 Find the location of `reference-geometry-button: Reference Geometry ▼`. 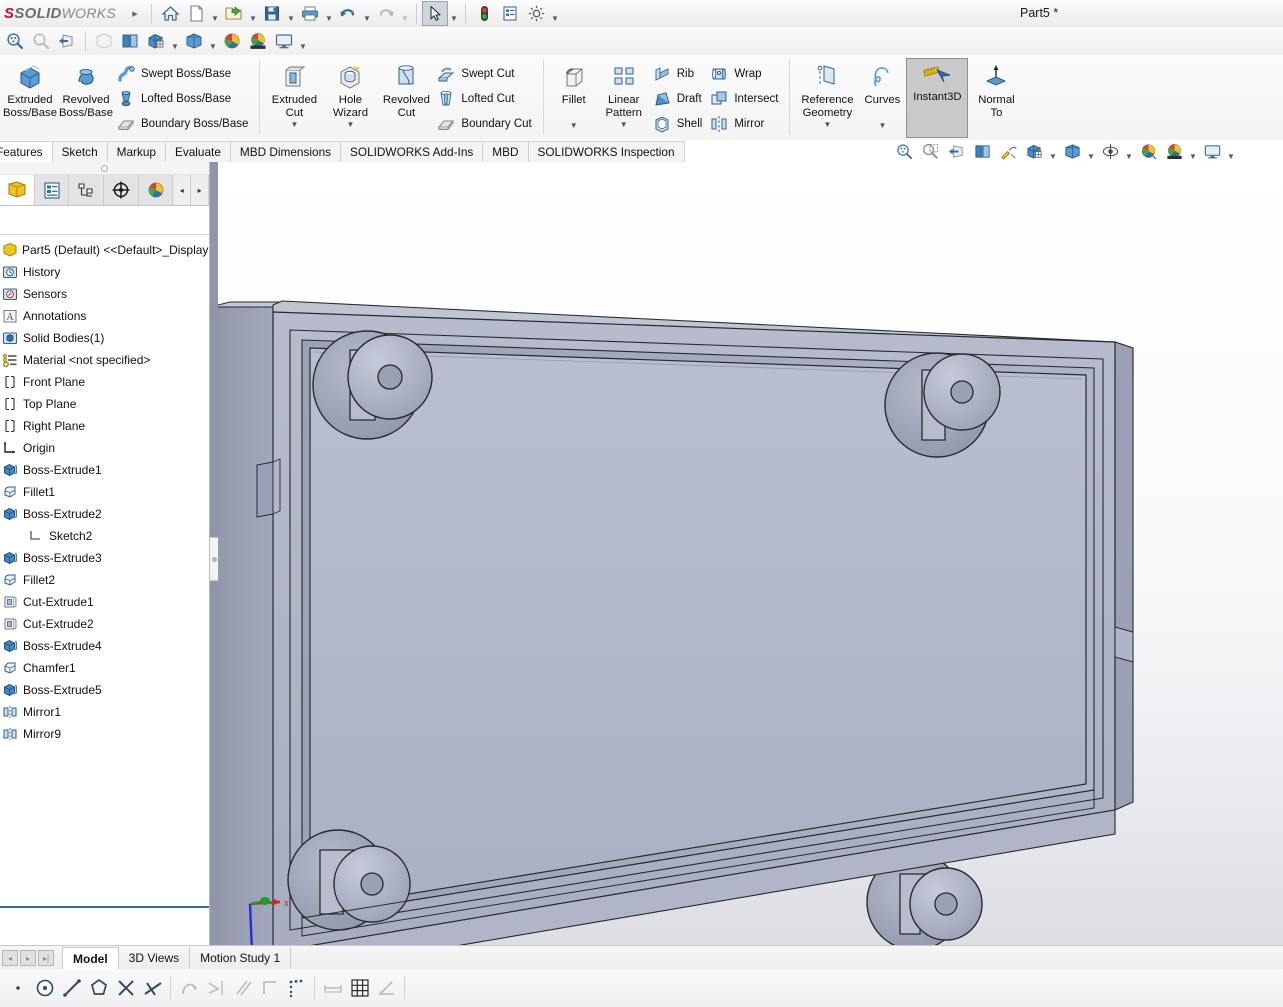

reference-geometry-button: Reference Geometry ▼ is located at coordinates (827, 93).